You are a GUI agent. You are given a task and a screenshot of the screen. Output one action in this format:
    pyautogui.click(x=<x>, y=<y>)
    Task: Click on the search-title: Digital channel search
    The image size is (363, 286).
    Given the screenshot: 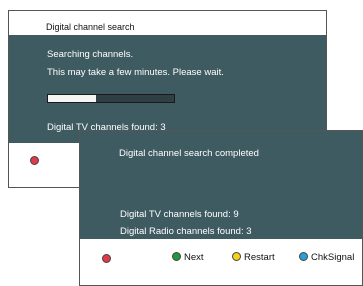 What is the action you would take?
    pyautogui.click(x=90, y=27)
    